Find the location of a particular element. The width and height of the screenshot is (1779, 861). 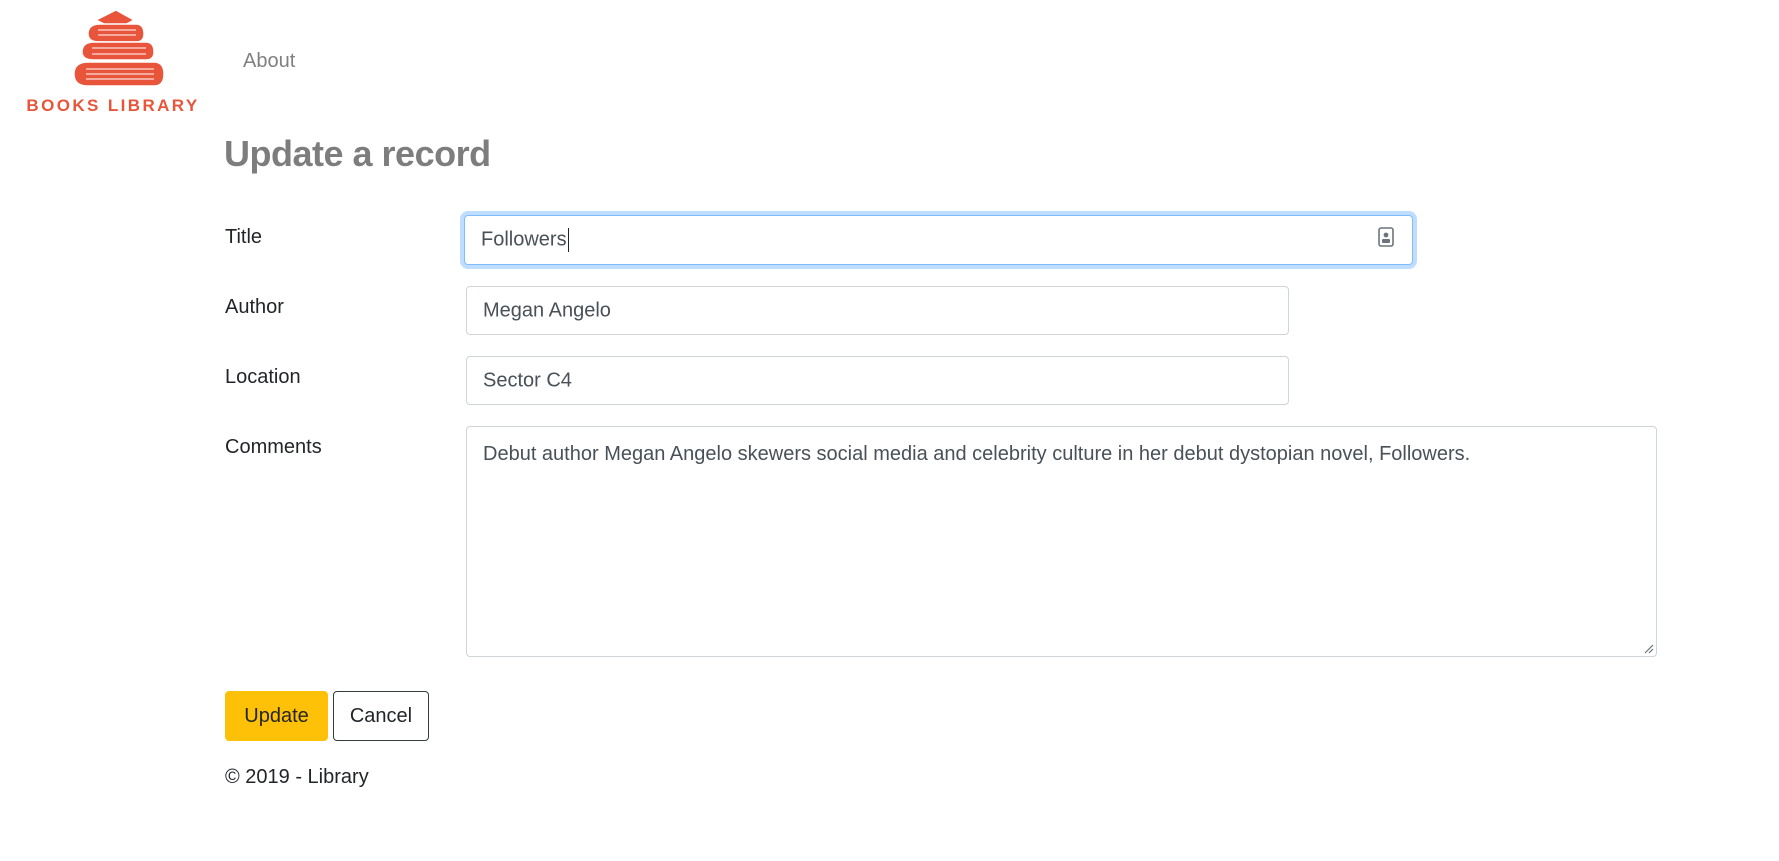

author-label: Author is located at coordinates (254, 307).